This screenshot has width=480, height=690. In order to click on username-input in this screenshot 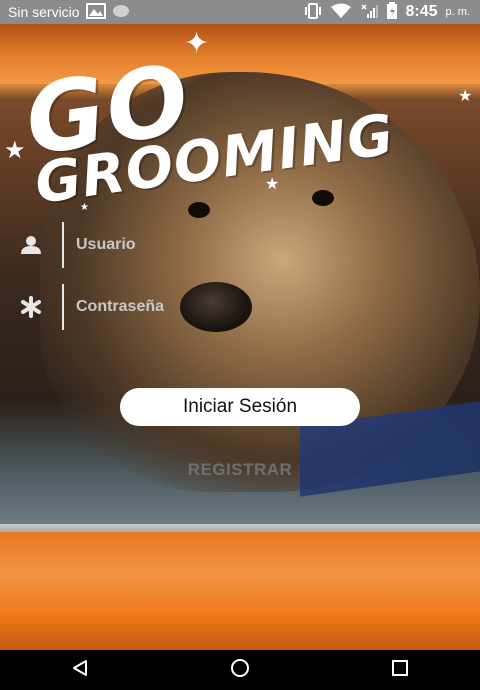, I will do `click(256, 245)`.